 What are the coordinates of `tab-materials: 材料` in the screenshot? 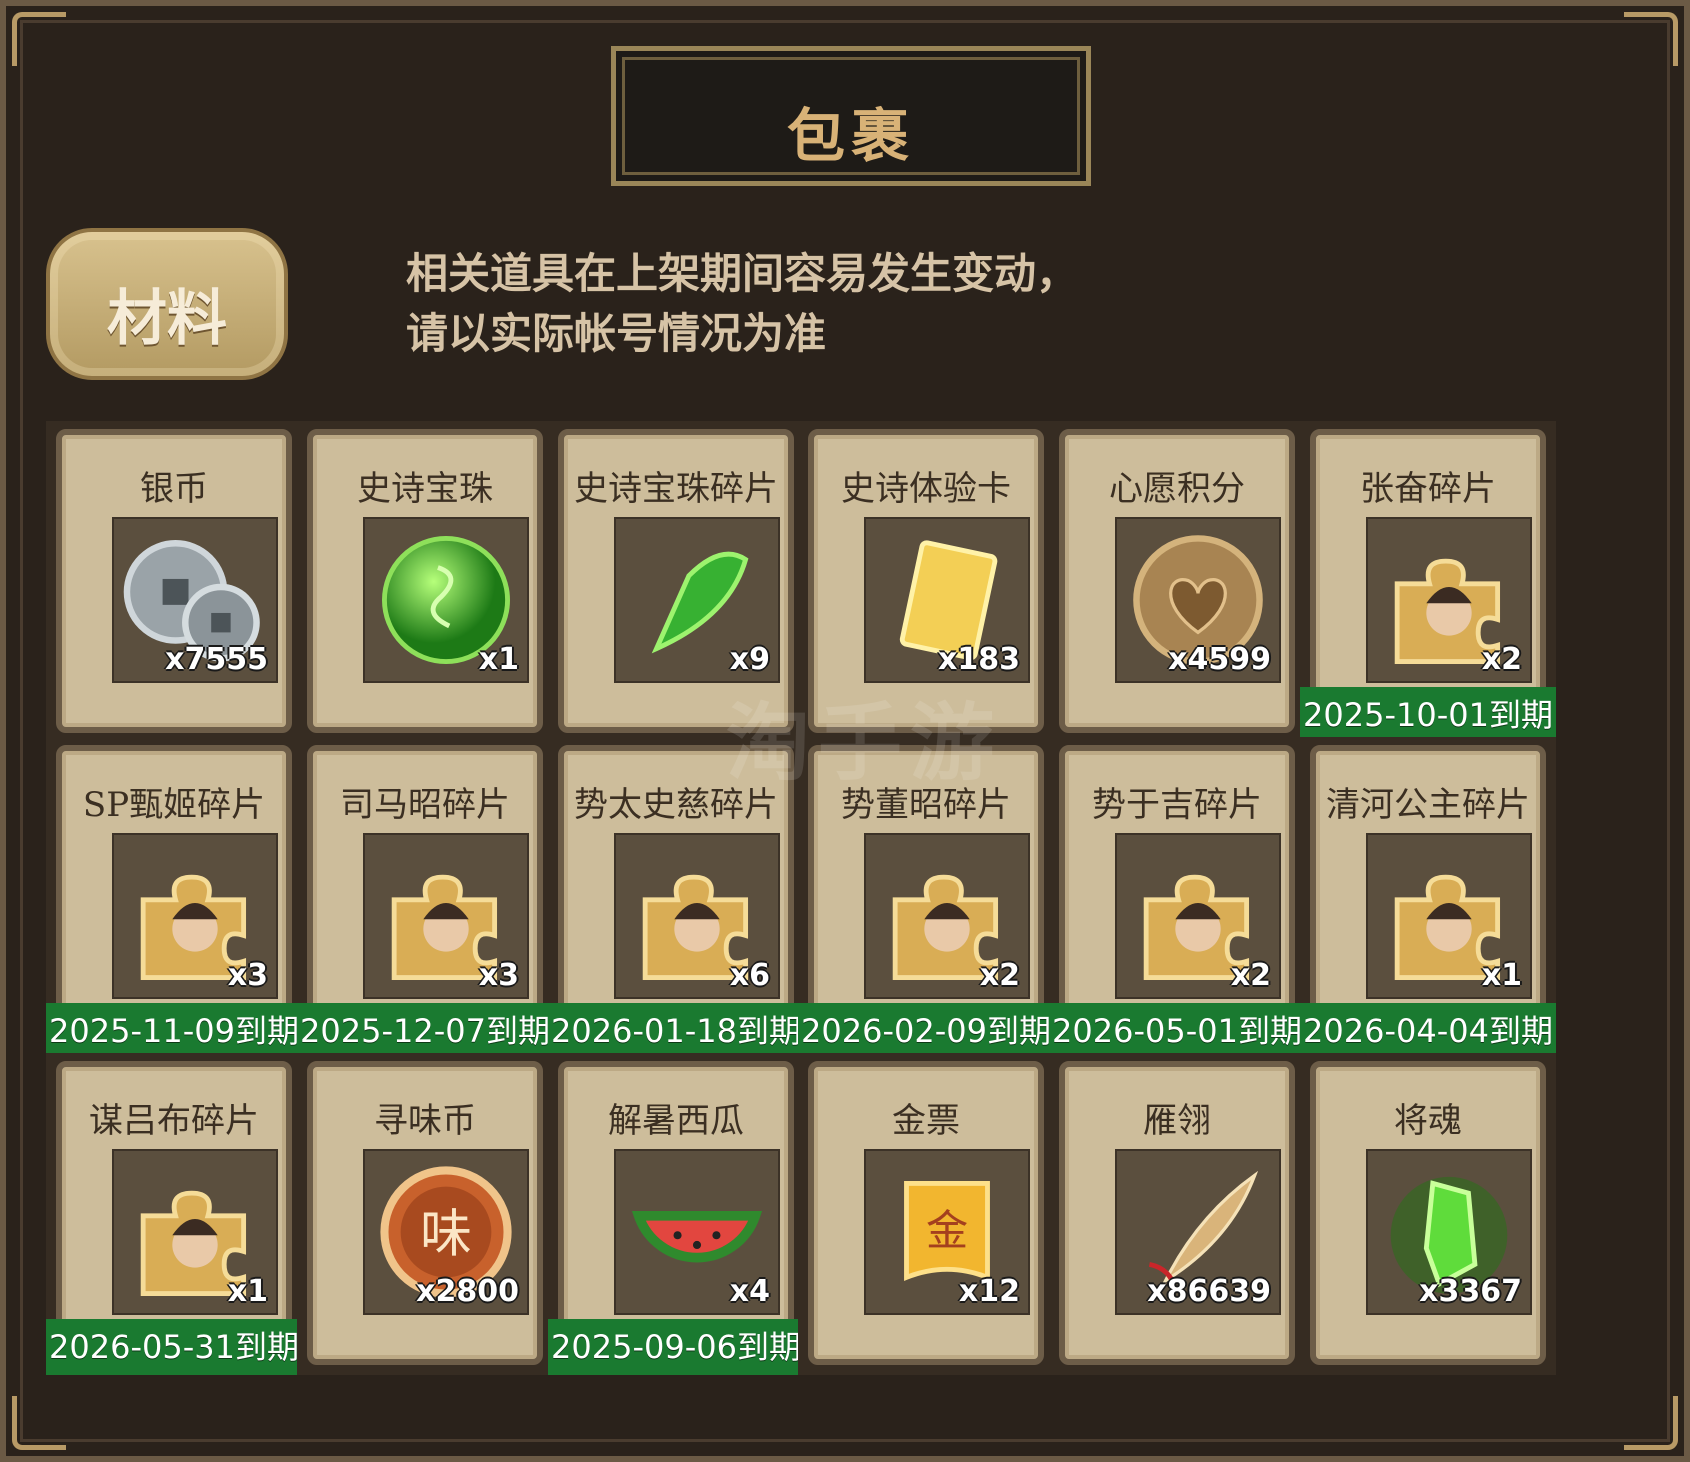 It's located at (167, 304).